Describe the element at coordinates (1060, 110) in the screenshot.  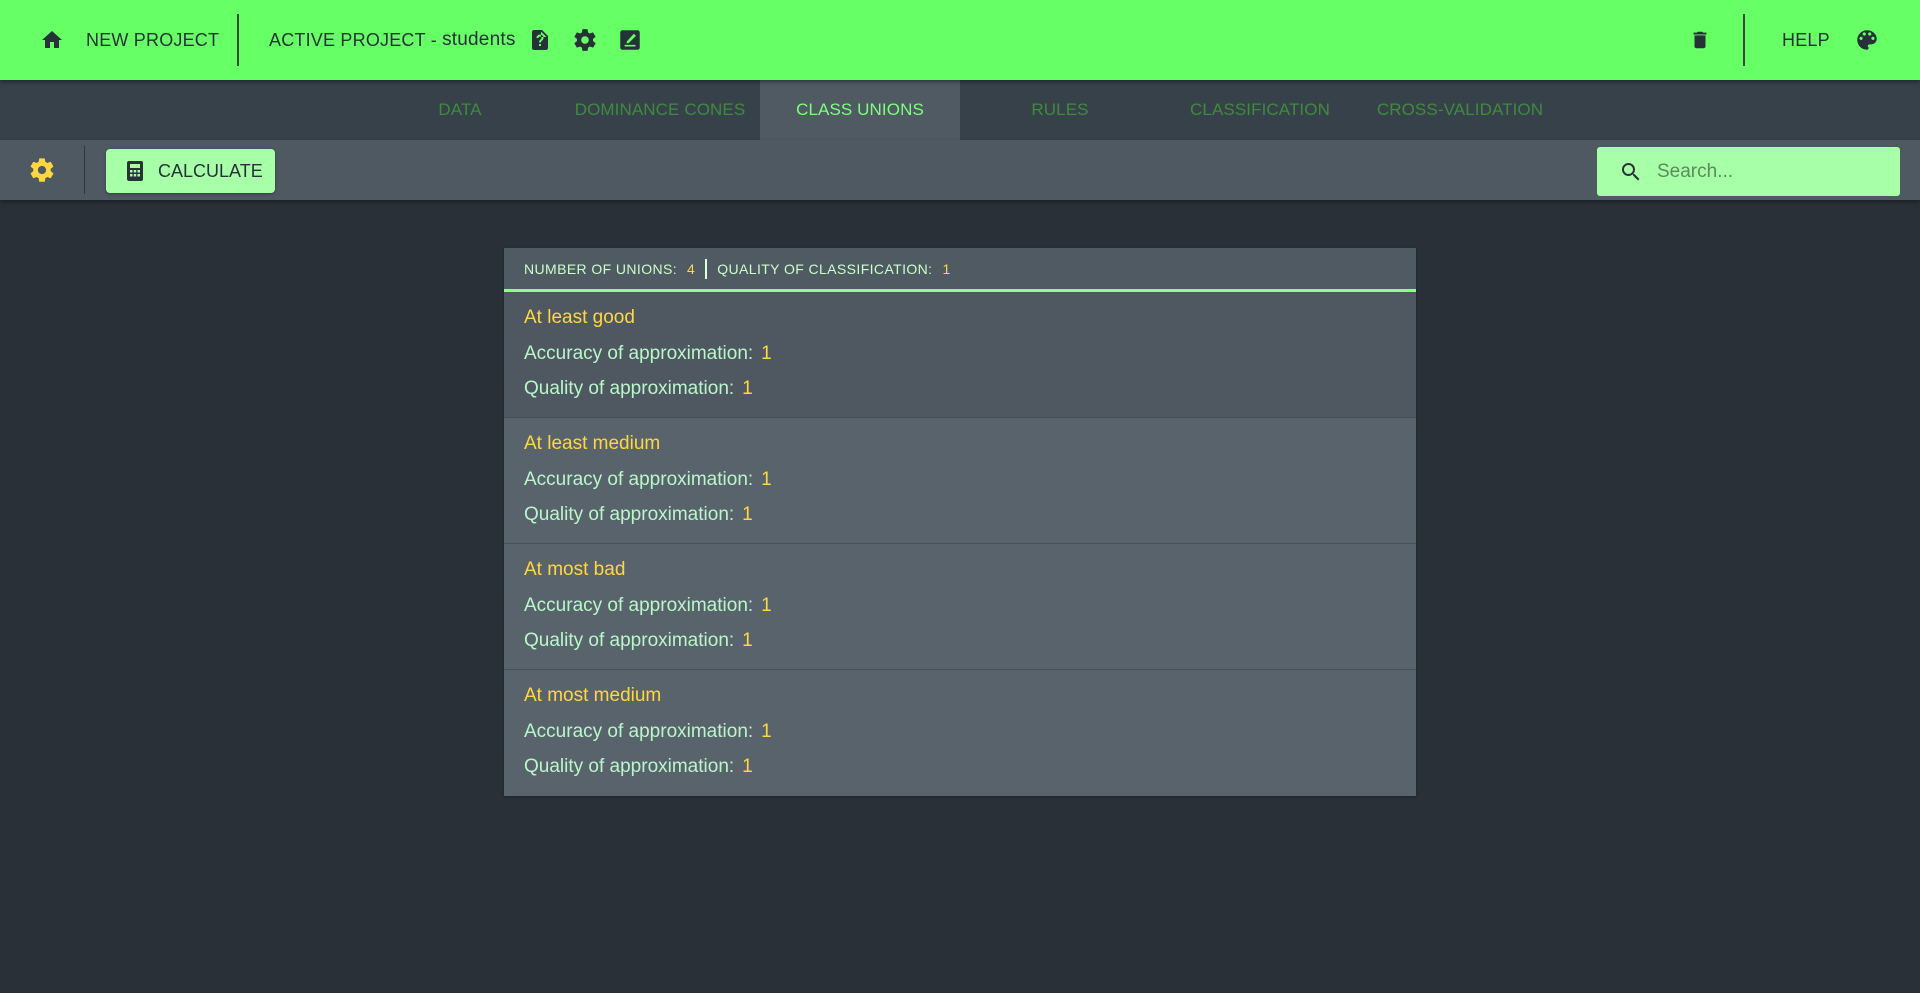
I see `tab-rules: RULES` at that location.